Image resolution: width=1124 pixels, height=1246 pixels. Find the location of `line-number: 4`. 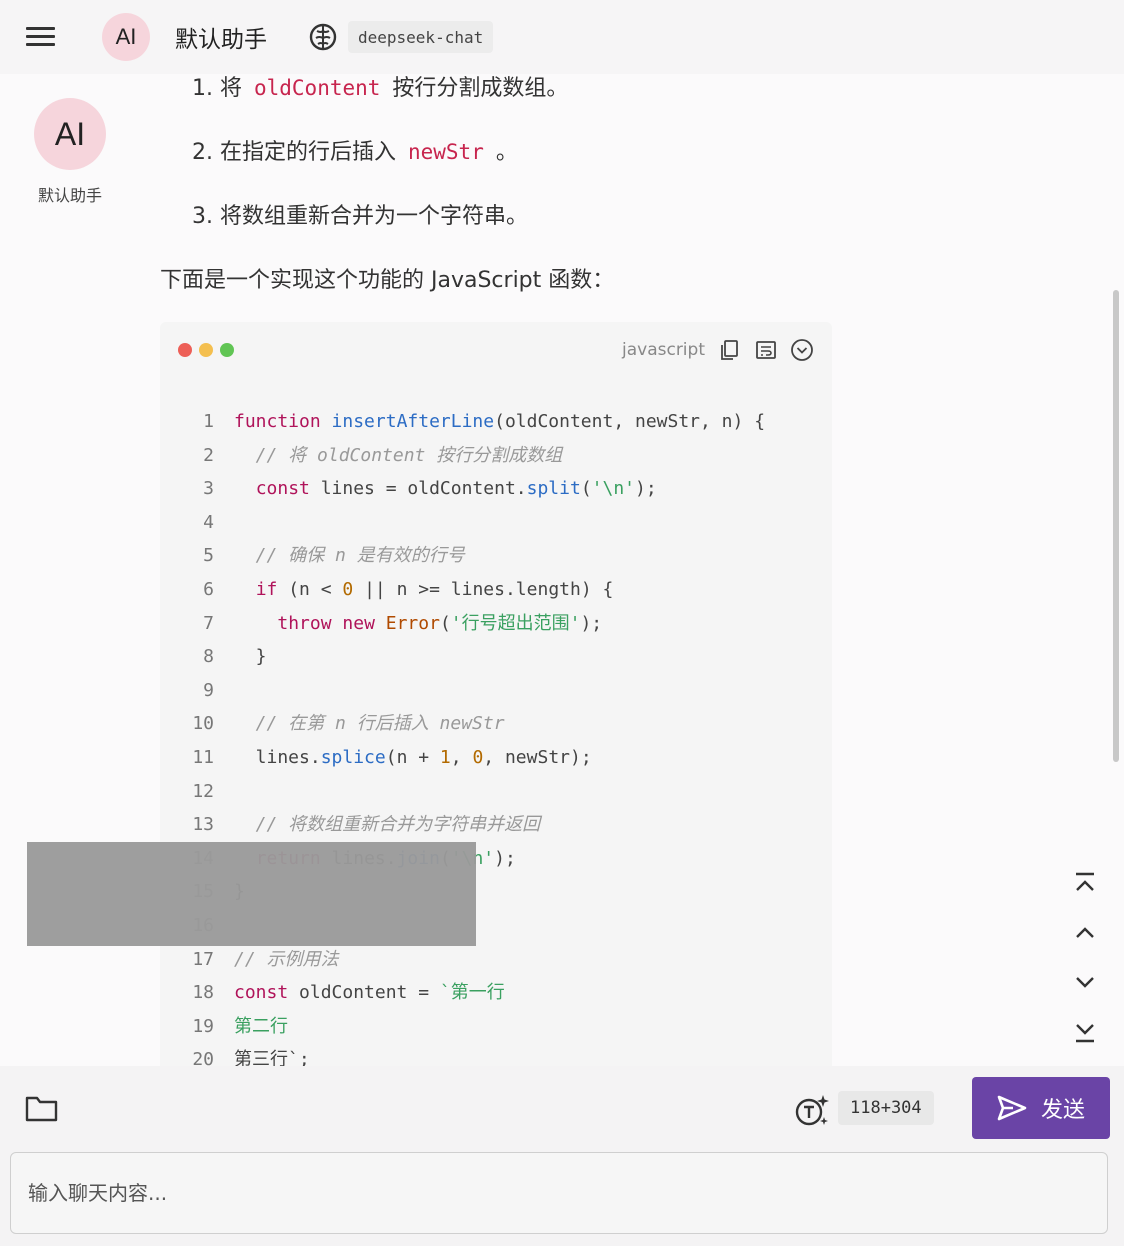

line-number: 4 is located at coordinates (208, 522).